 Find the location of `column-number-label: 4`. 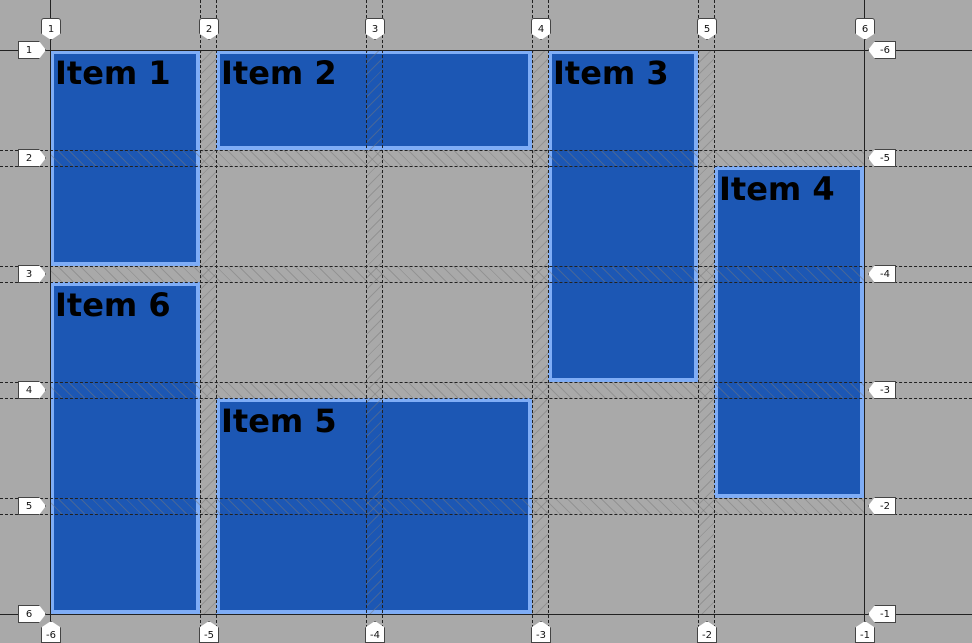

column-number-label: 4 is located at coordinates (541, 29).